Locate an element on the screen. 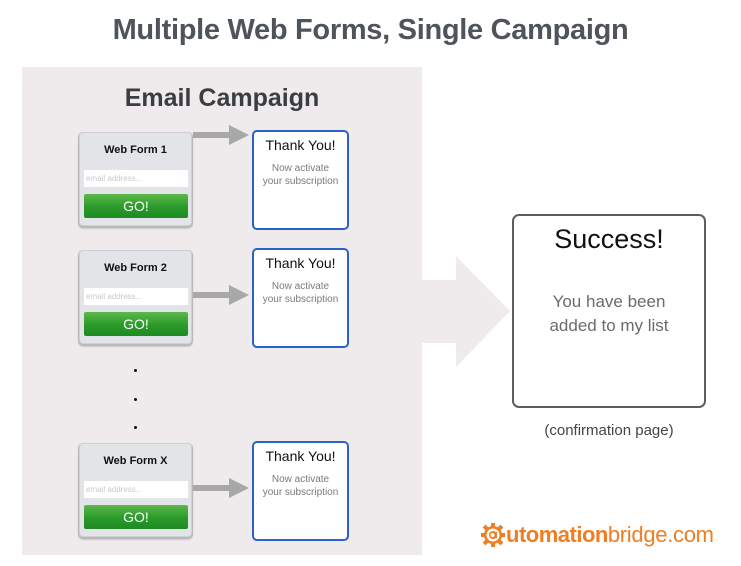 Image resolution: width=741 pixels, height=566 pixels. logo-text-bold: utomation is located at coordinates (557, 534).